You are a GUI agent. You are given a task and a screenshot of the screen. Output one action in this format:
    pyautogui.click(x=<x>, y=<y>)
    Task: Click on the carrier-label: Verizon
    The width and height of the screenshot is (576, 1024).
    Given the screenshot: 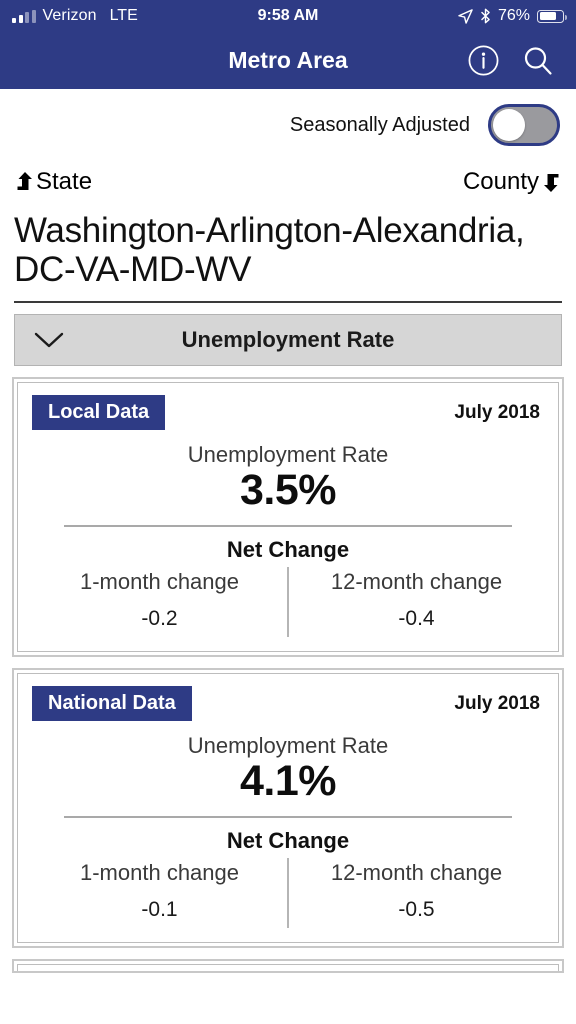 What is the action you would take?
    pyautogui.click(x=69, y=15)
    